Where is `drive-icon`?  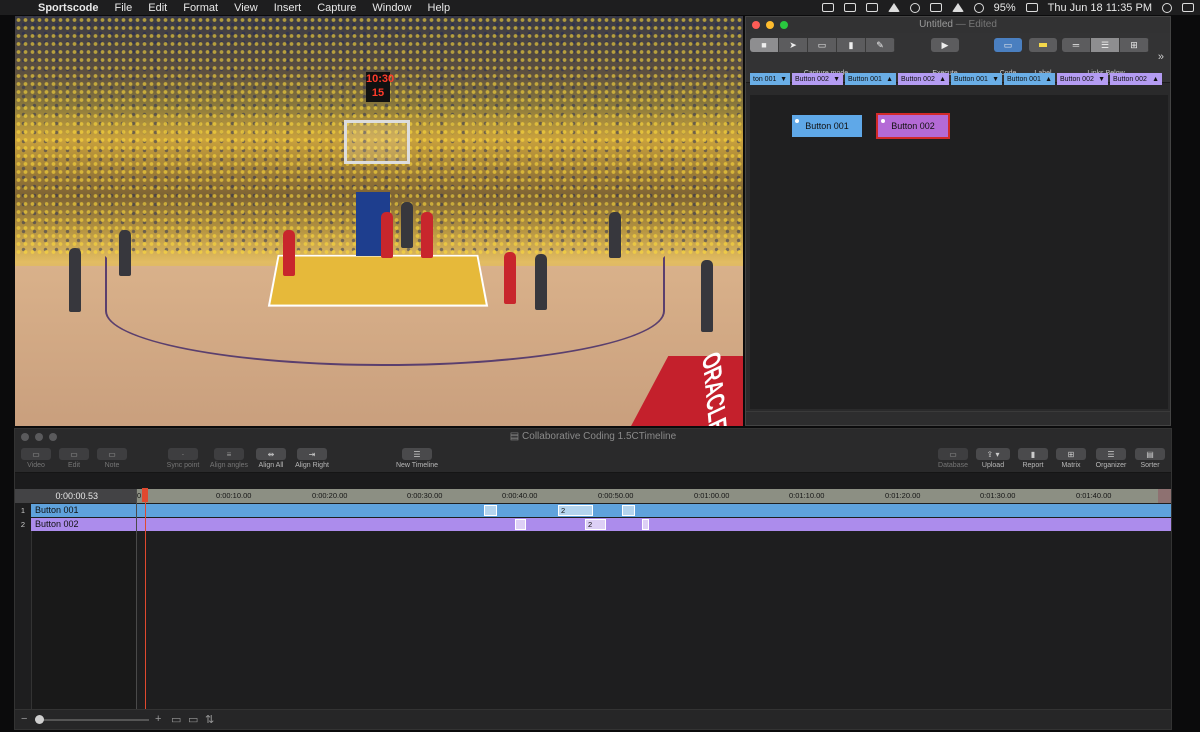 drive-icon is located at coordinates (849, 7).